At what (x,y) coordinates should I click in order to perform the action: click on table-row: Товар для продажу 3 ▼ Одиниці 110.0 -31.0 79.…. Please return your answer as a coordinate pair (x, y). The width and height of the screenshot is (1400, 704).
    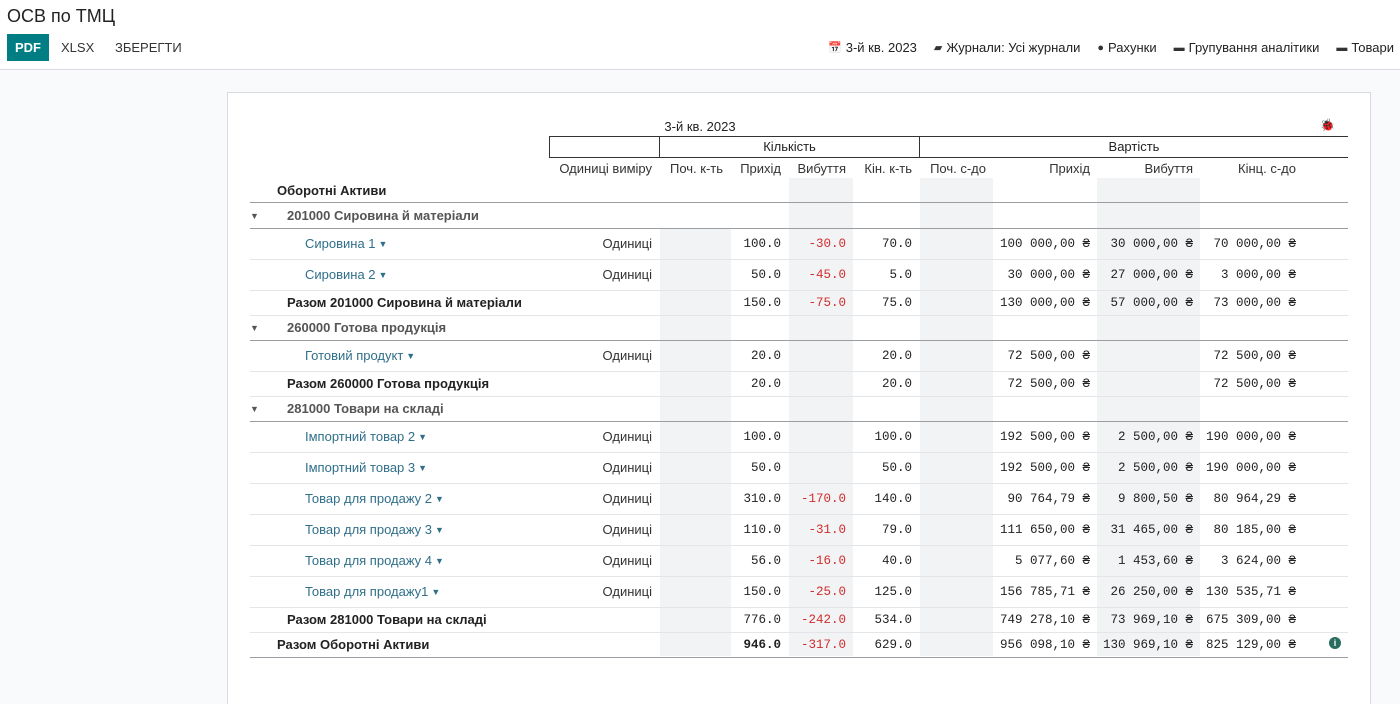
    Looking at the image, I should click on (700, 529).